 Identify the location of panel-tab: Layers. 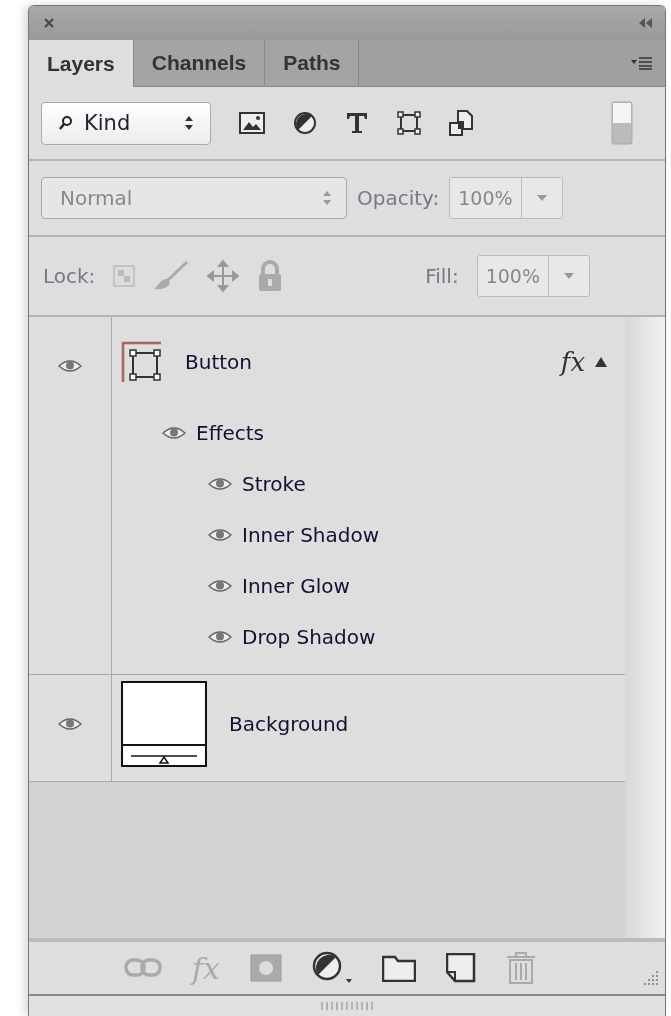
(81, 63).